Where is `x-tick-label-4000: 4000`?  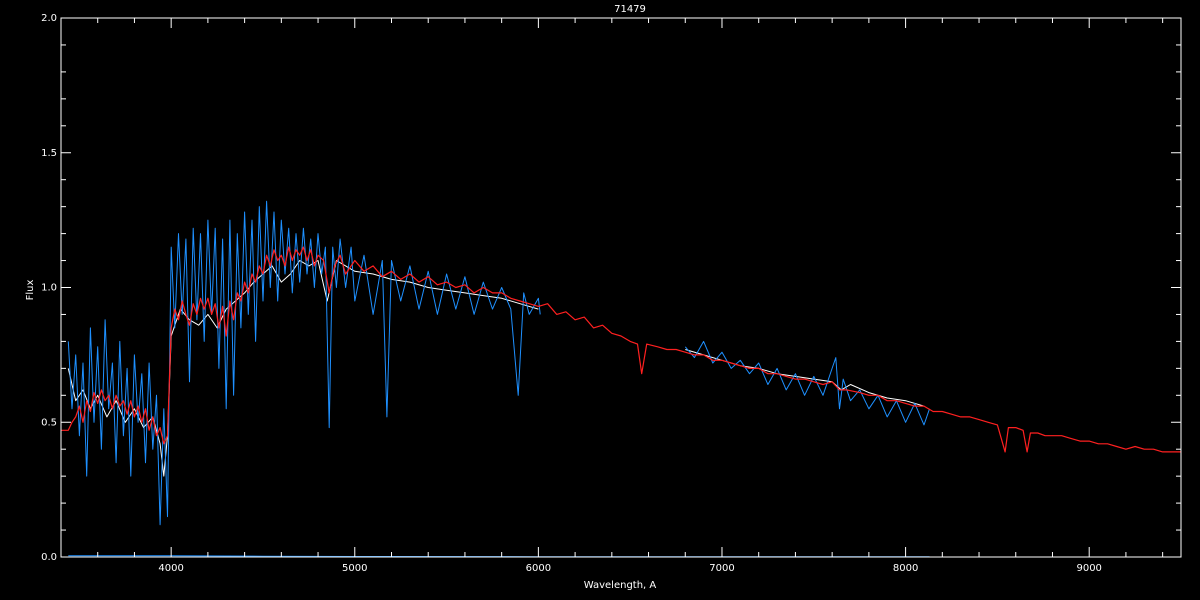 x-tick-label-4000: 4000 is located at coordinates (170, 568).